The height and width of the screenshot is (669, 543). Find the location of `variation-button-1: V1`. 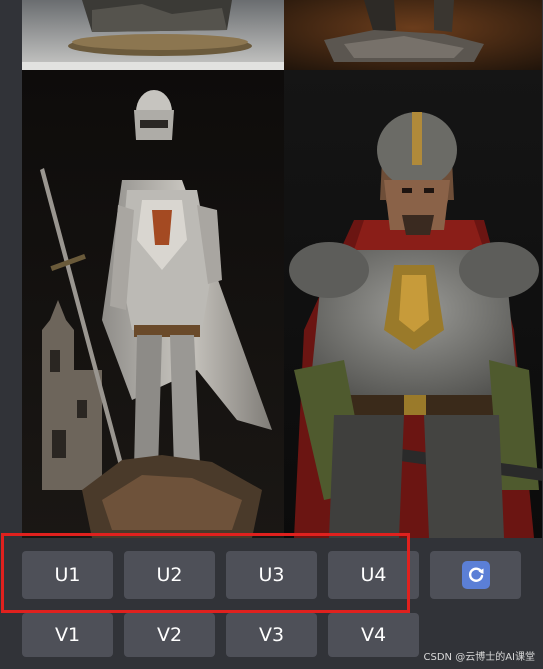

variation-button-1: V1 is located at coordinates (67, 635).